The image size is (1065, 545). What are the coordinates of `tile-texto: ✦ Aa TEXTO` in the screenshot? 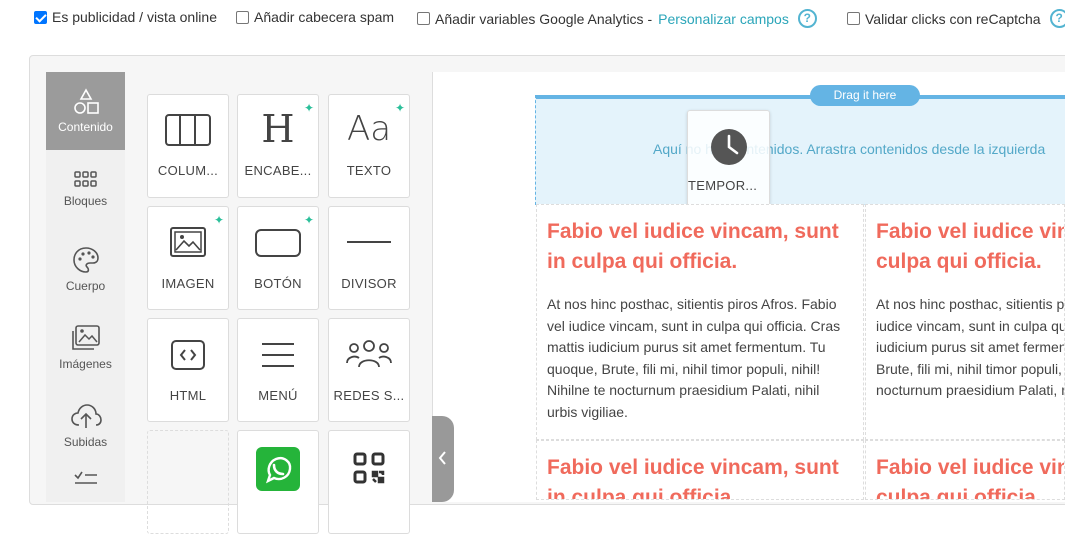 It's located at (369, 146).